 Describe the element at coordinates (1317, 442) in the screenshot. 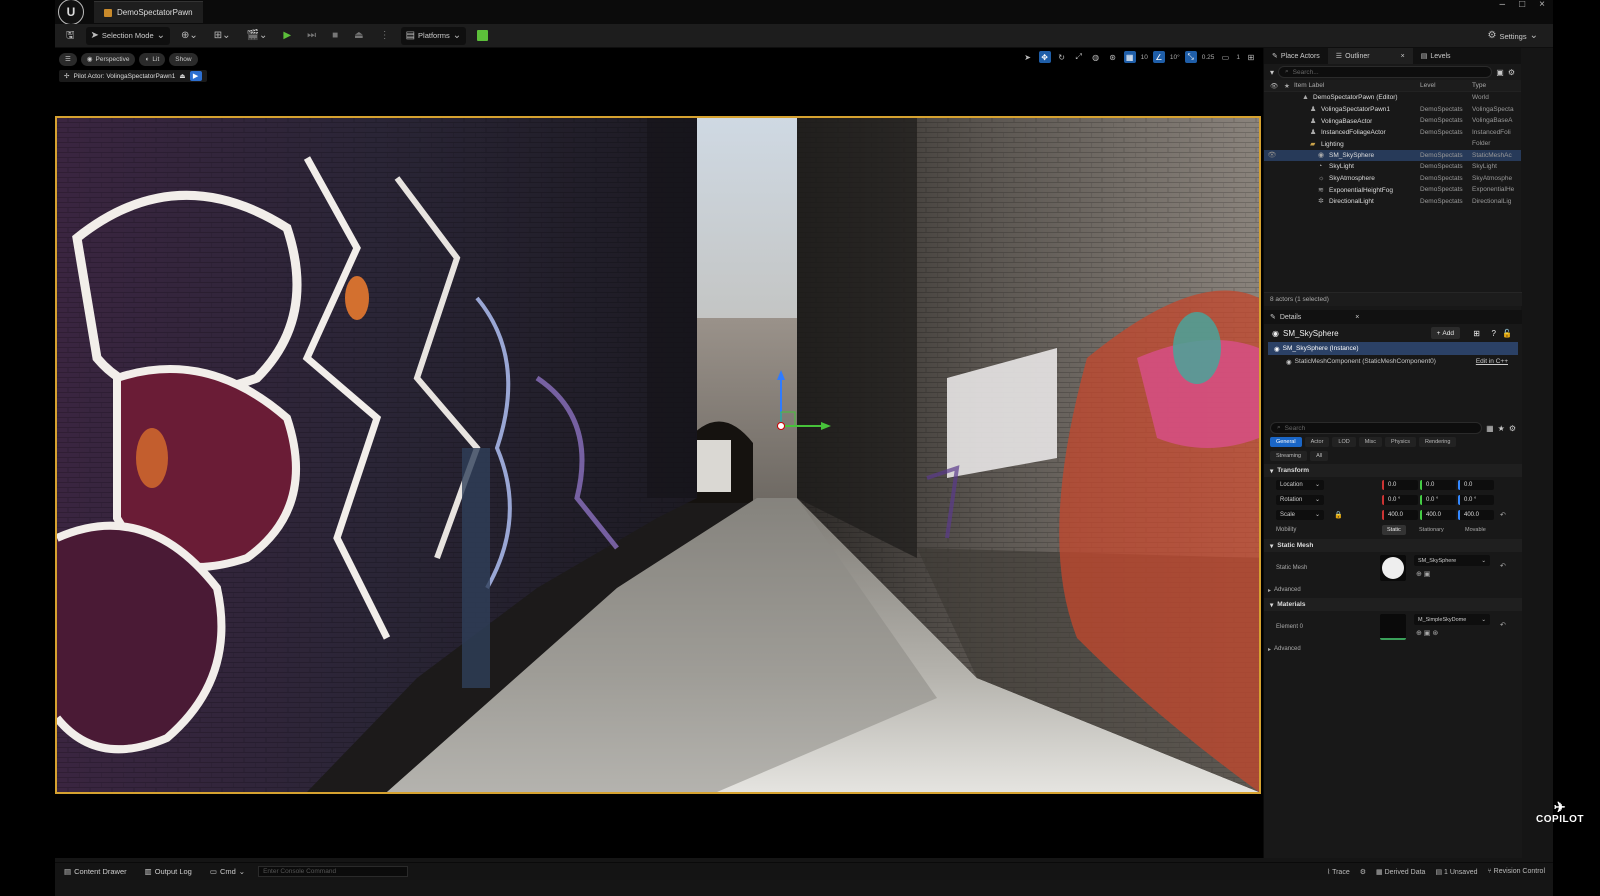

I see `category-actor: Actor` at that location.